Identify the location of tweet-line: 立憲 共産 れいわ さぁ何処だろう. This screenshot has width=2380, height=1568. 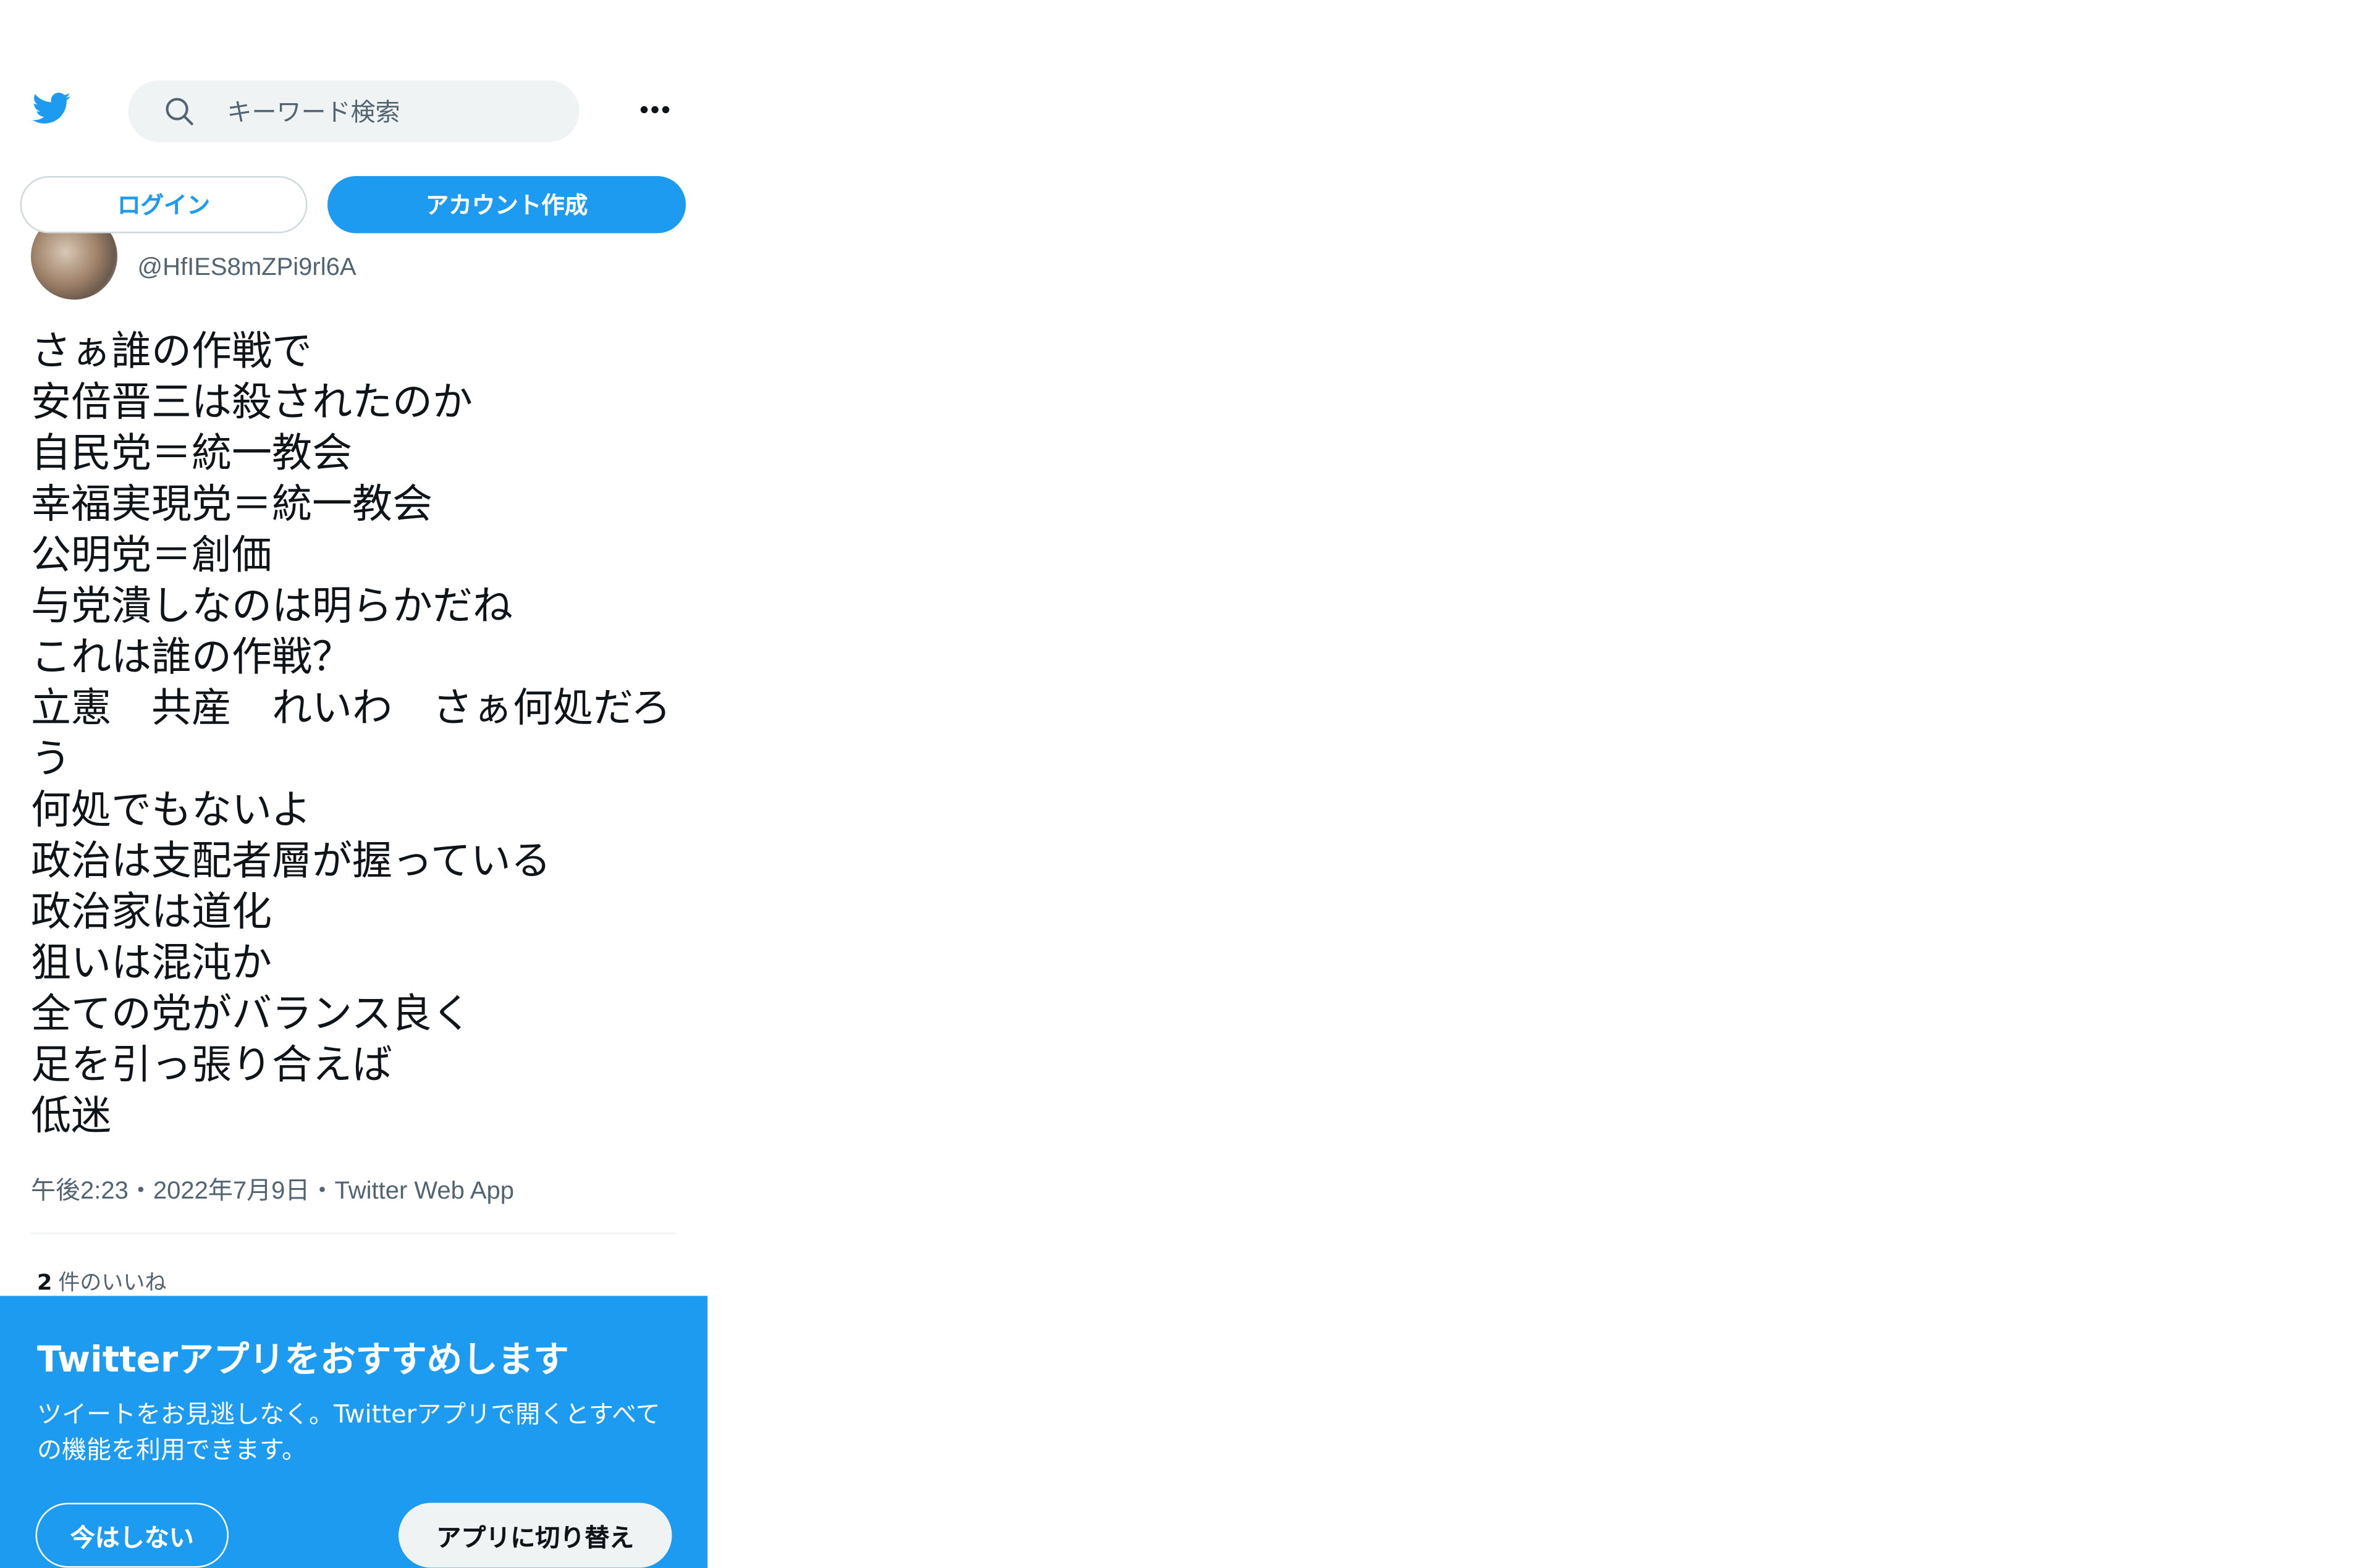
(351, 734).